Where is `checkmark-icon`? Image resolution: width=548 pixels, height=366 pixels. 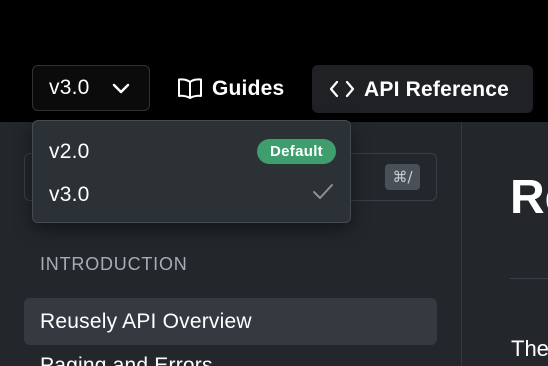 checkmark-icon is located at coordinates (323, 191).